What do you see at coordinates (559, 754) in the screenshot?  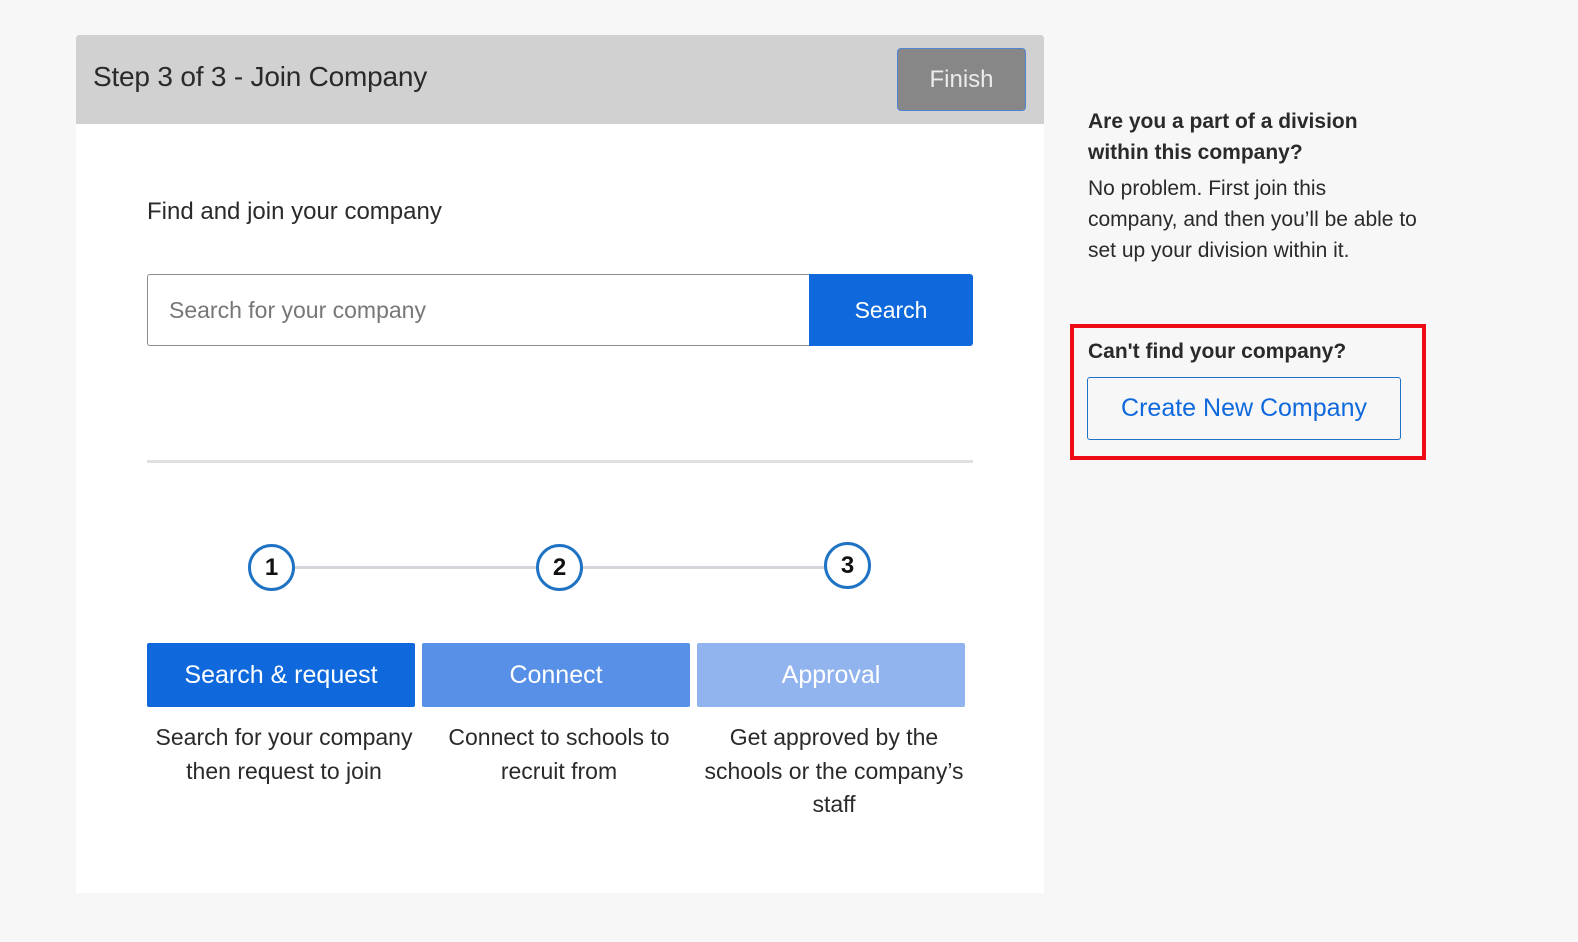 I see `step-2-description: Connect to schools to recruit from` at bounding box center [559, 754].